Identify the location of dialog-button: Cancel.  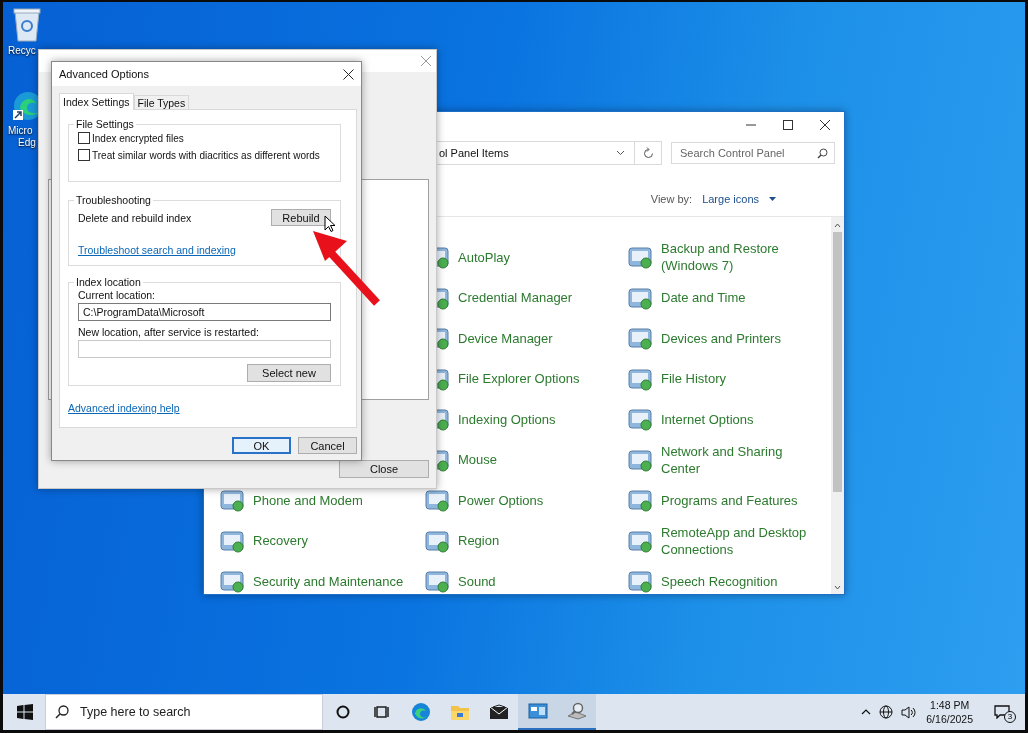
(327, 445).